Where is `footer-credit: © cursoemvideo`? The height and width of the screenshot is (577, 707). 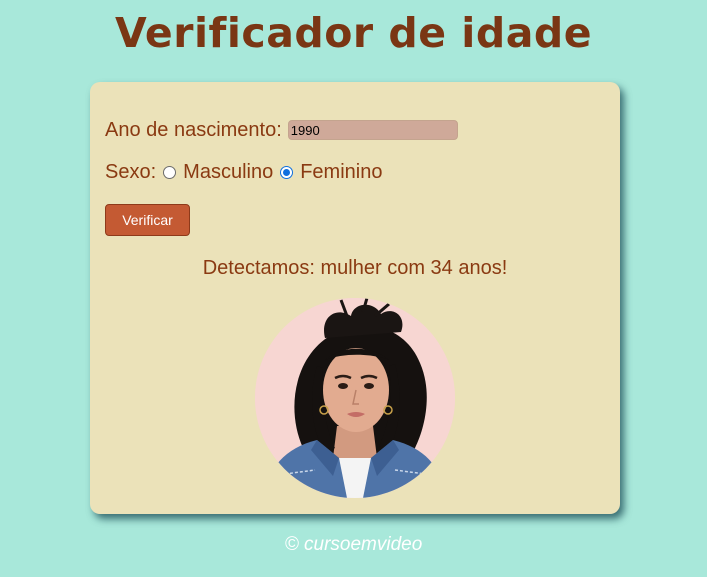 footer-credit: © cursoemvideo is located at coordinates (353, 544).